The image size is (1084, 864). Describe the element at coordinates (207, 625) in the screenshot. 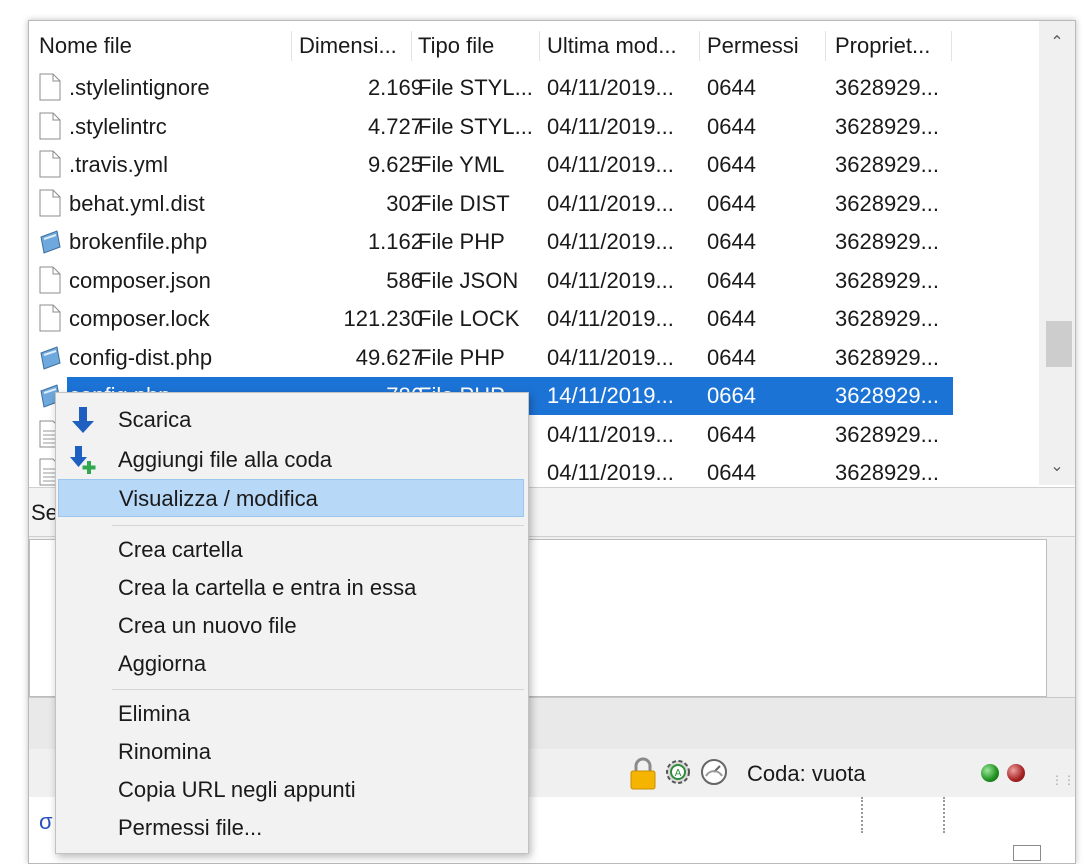

I see `menu-label: Crea un nuovo file` at that location.